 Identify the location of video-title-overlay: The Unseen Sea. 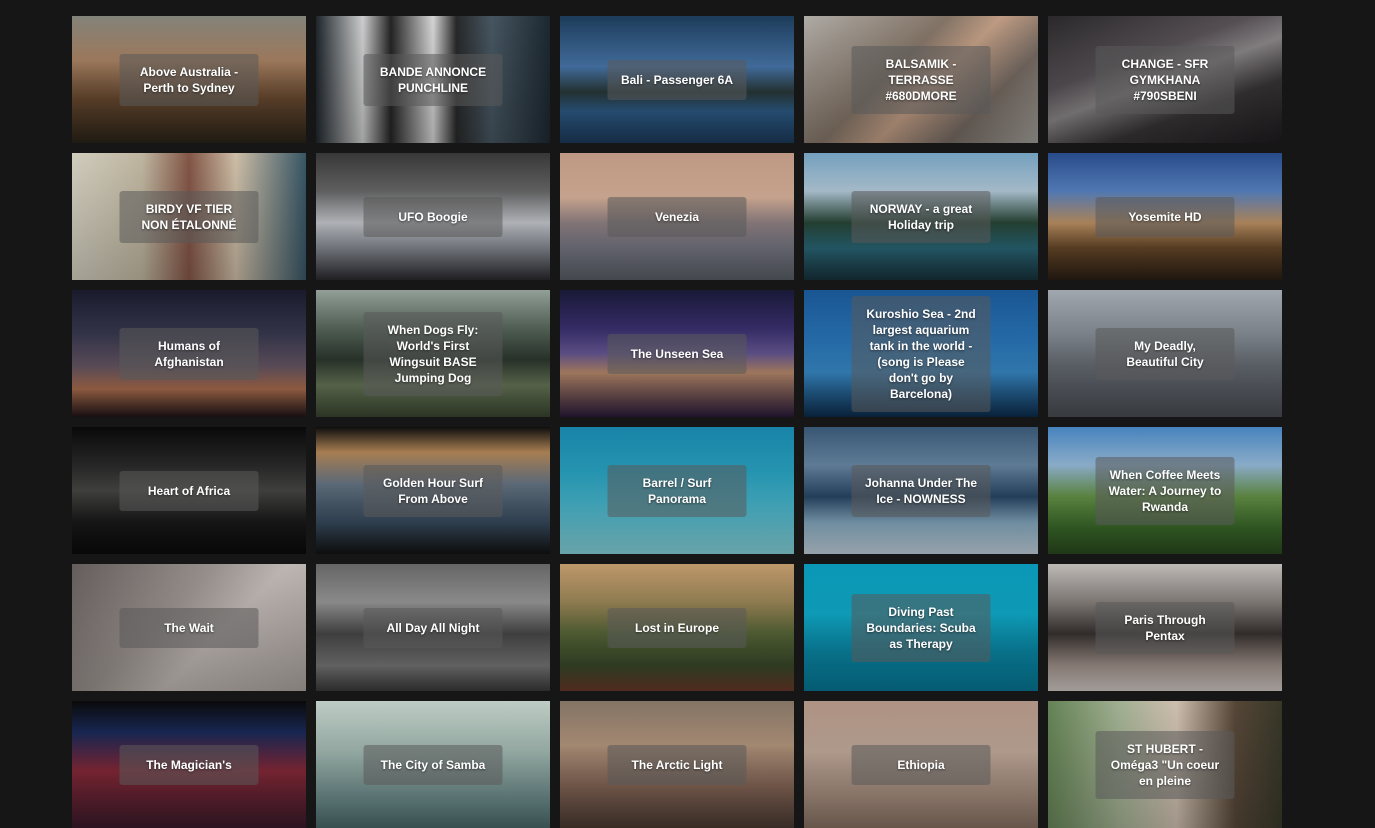
(677, 353).